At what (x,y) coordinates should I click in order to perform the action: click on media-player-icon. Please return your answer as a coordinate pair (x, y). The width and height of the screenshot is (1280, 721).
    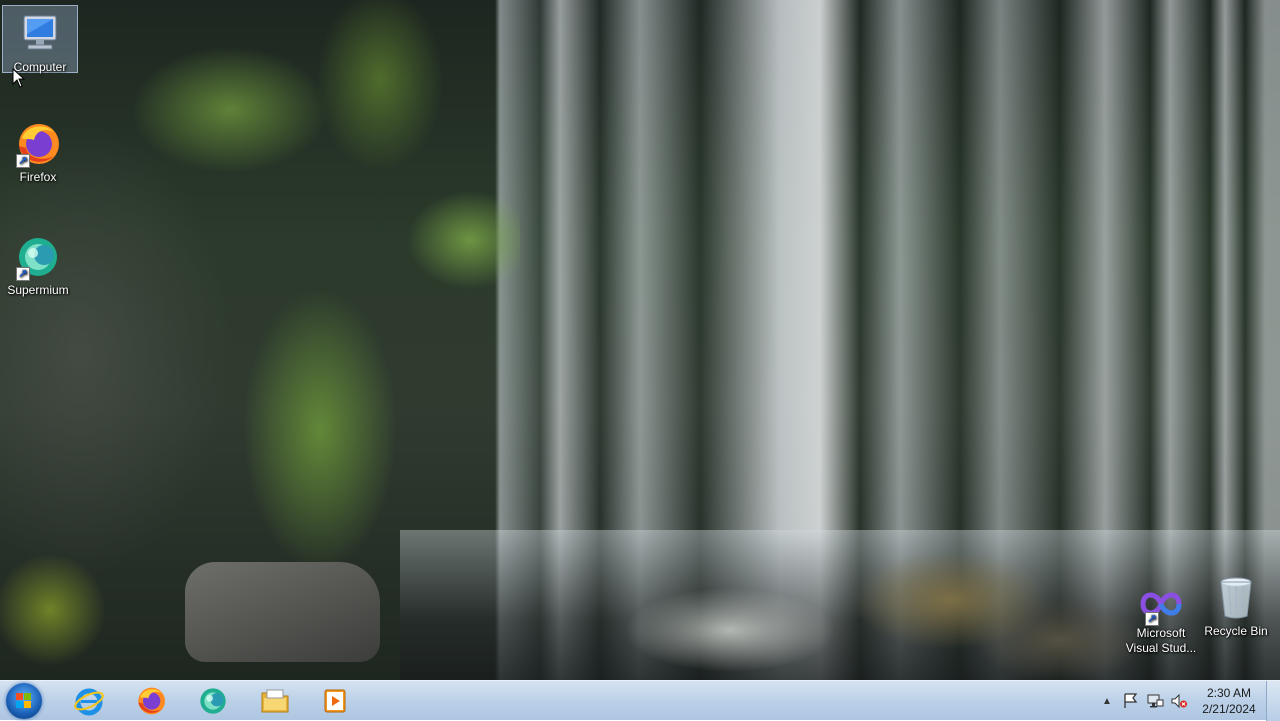
    Looking at the image, I should click on (335, 701).